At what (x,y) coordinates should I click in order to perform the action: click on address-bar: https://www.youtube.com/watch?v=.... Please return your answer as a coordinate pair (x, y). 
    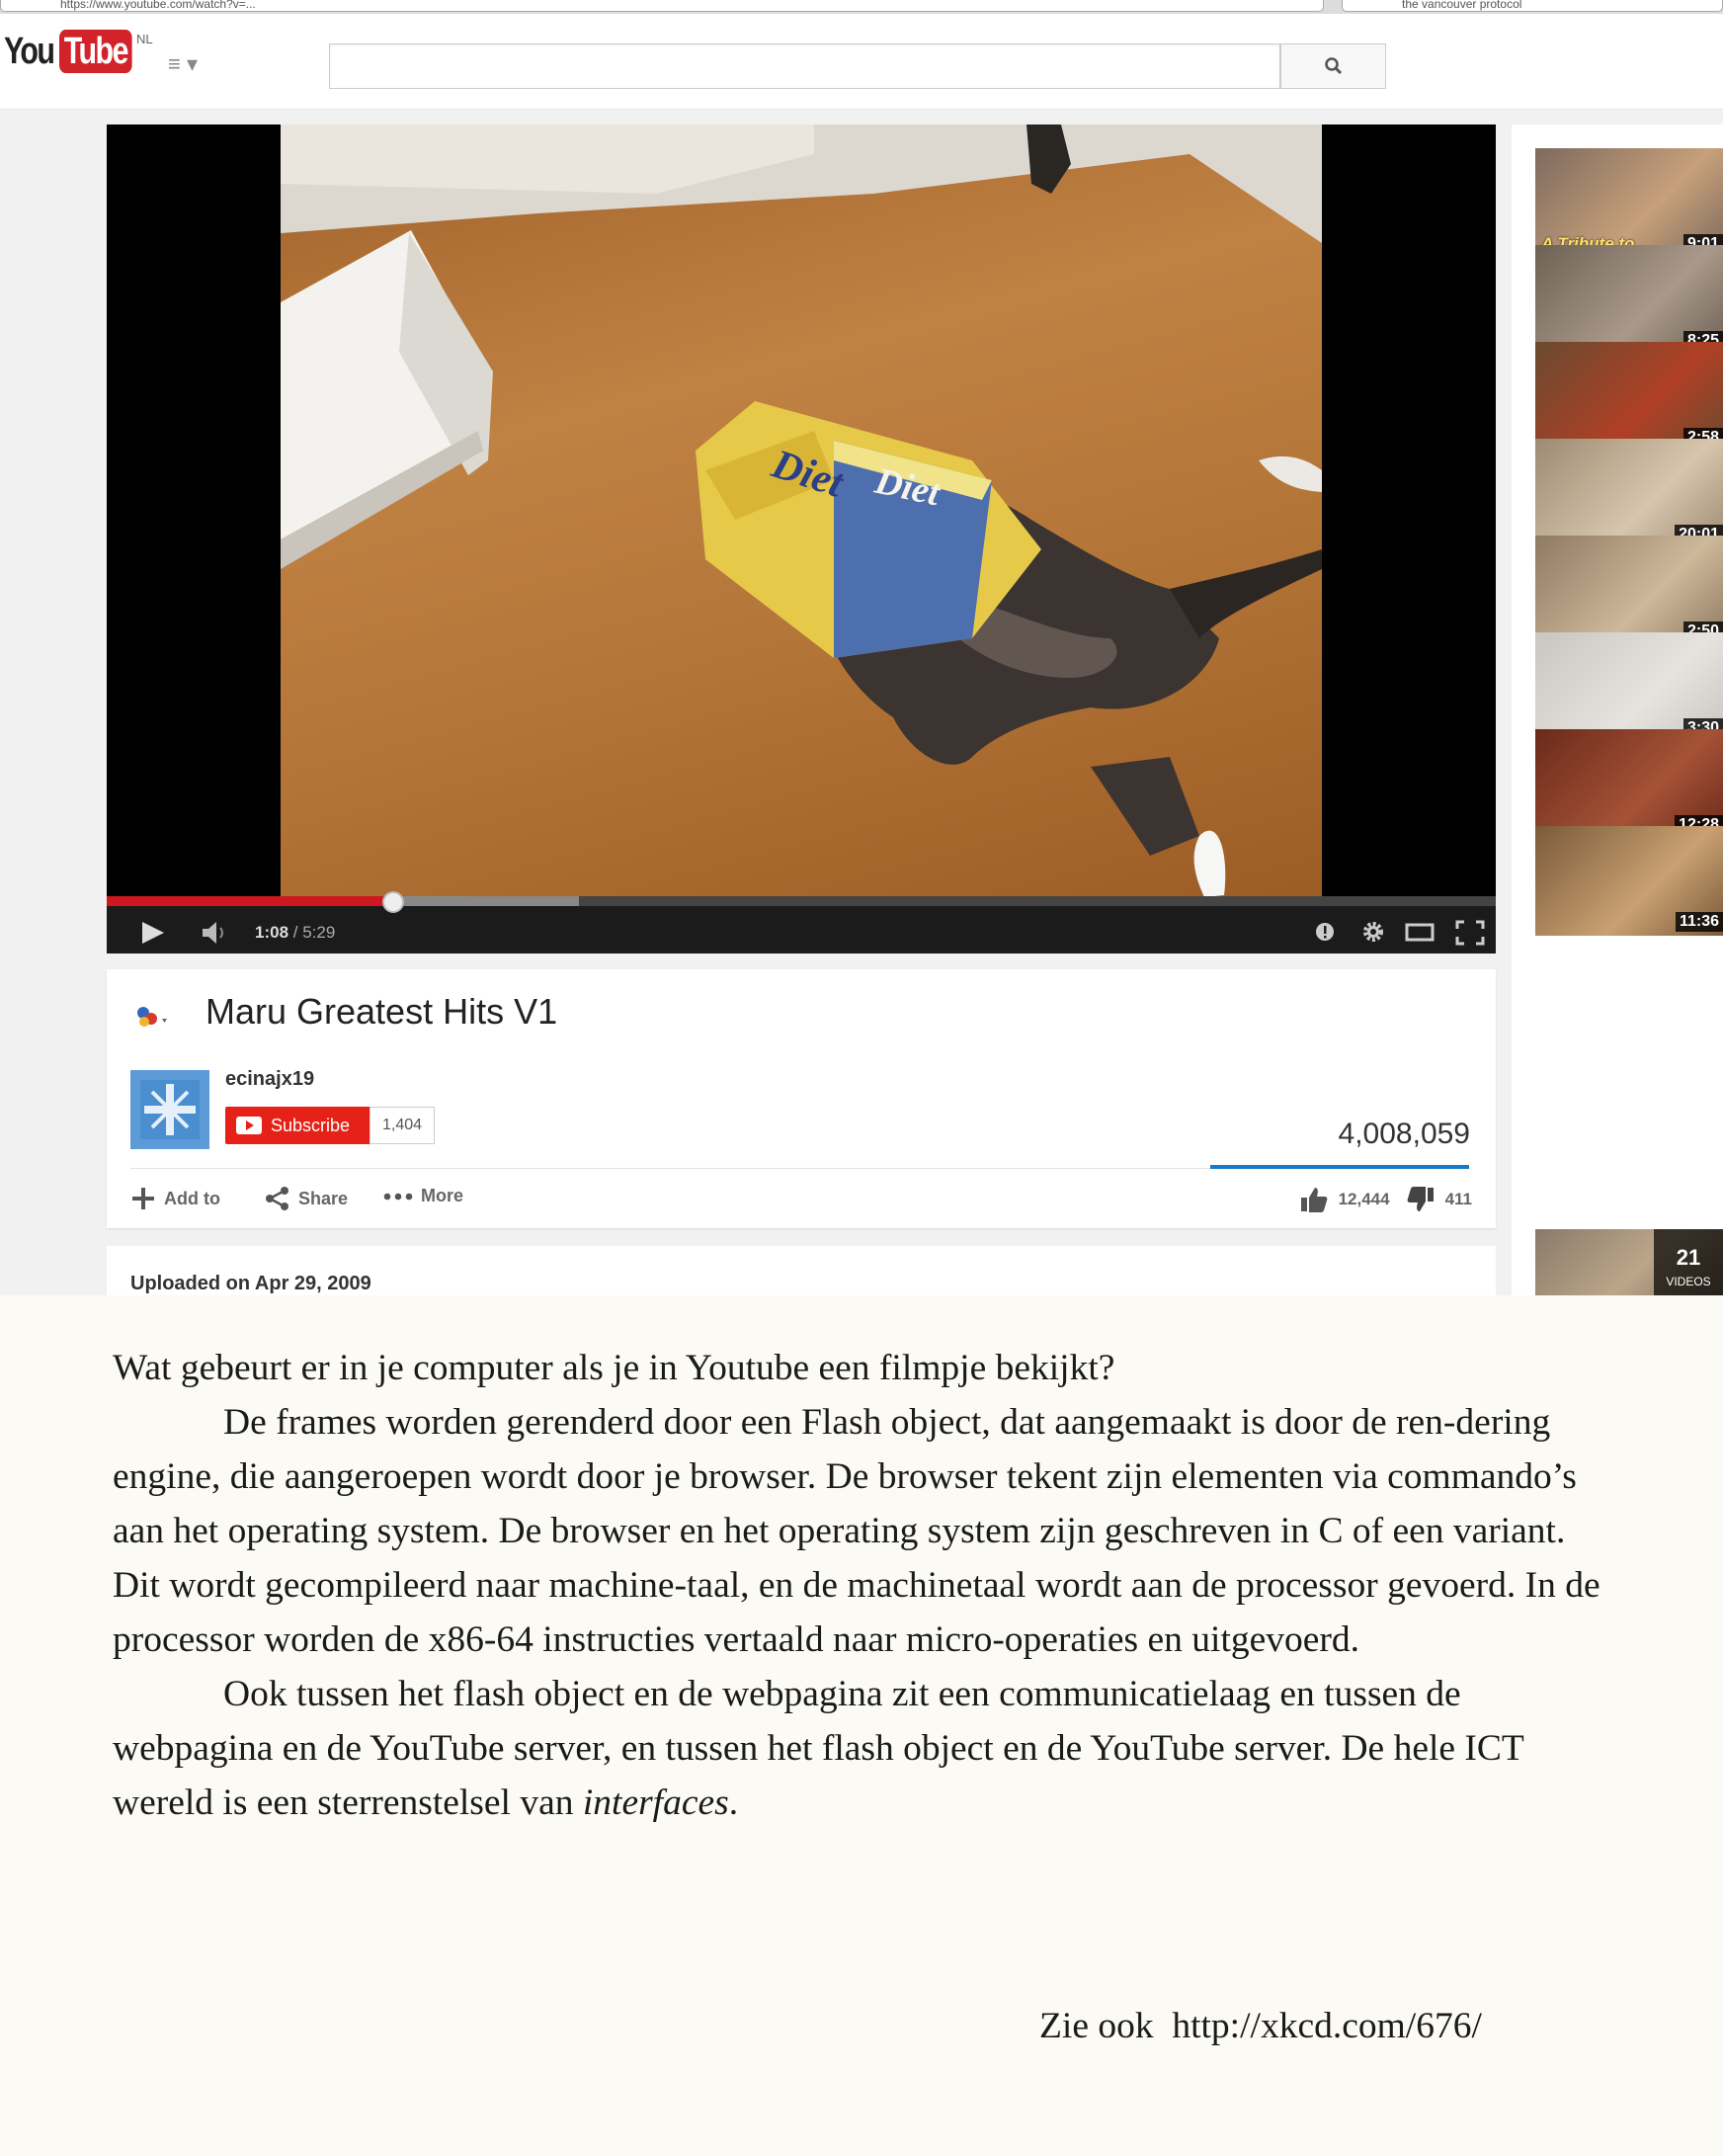
    Looking at the image, I should click on (662, 6).